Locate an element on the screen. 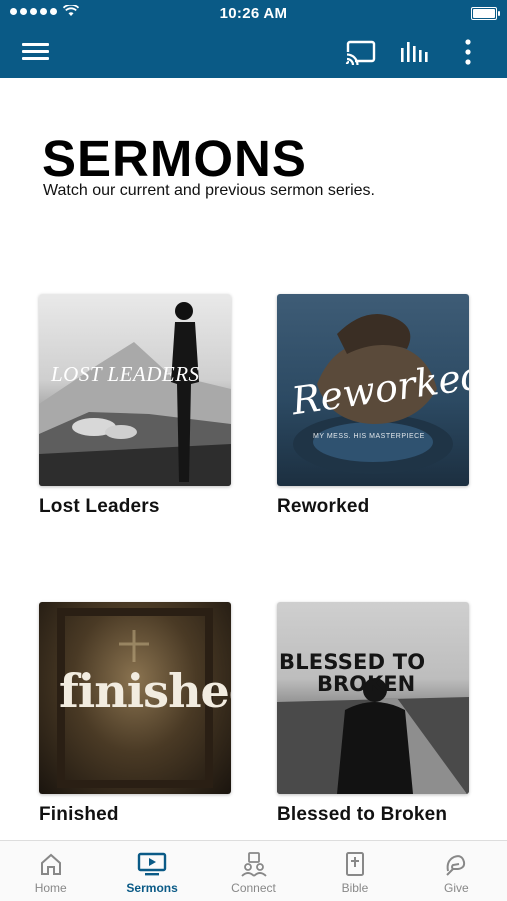  tab-label: Give is located at coordinates (456, 888).